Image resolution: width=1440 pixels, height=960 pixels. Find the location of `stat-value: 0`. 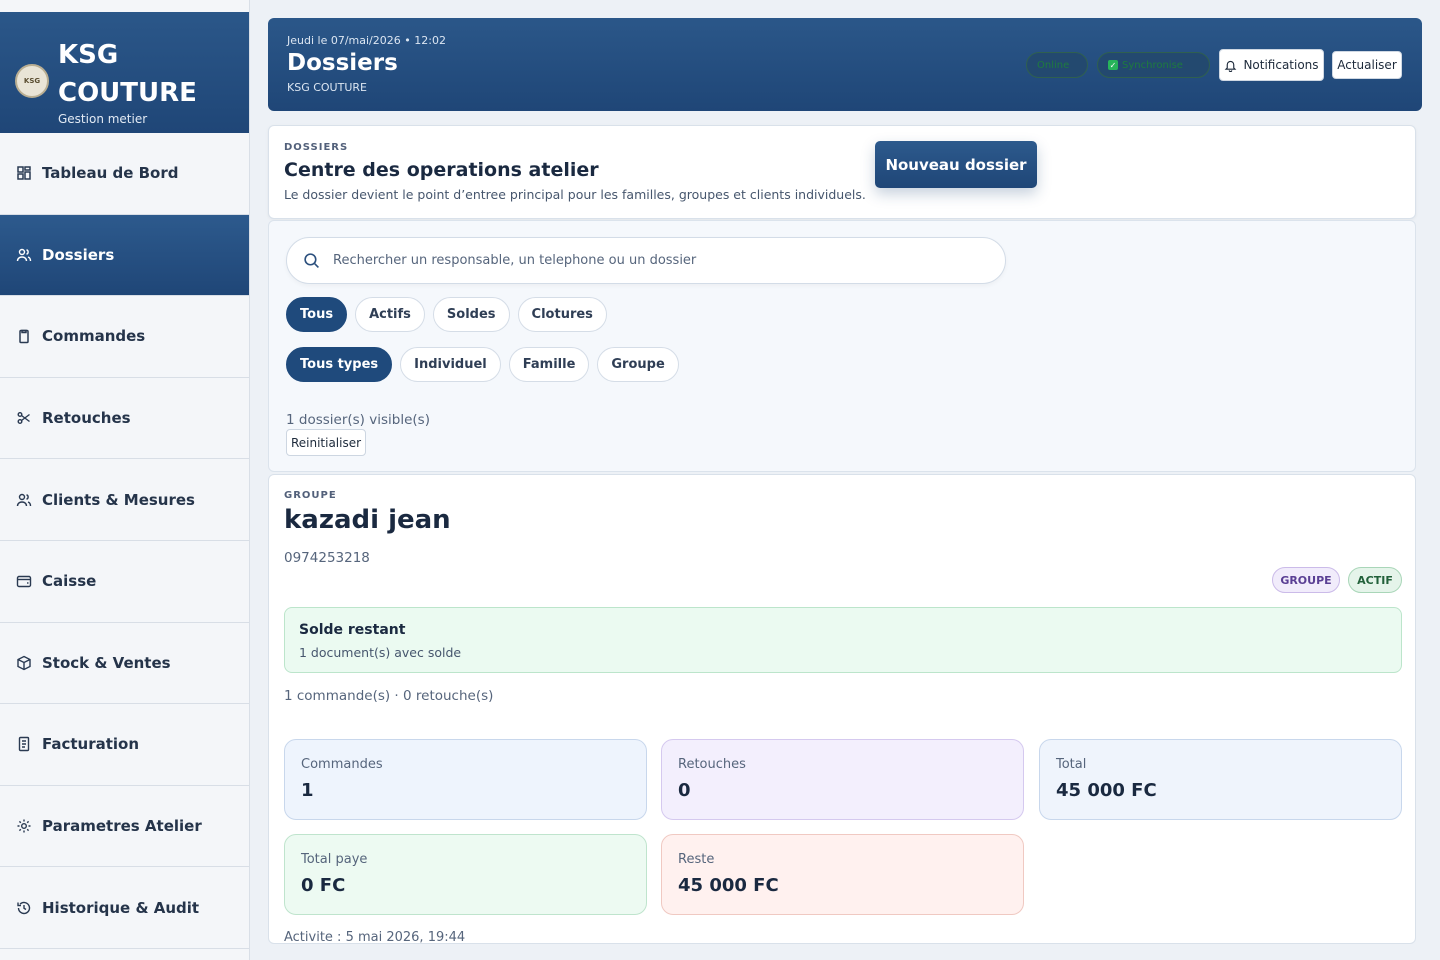

stat-value: 0 is located at coordinates (684, 790).